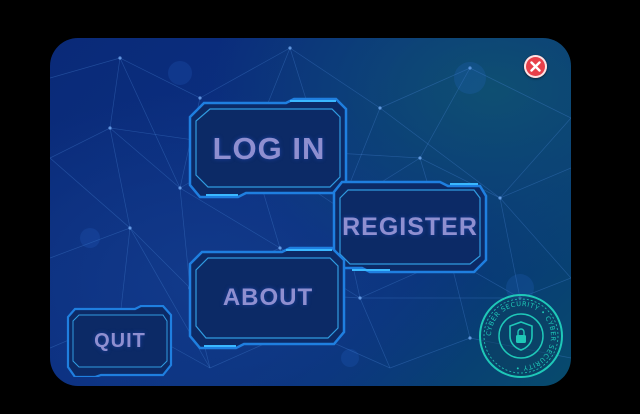 The width and height of the screenshot is (640, 414). I want to click on cyber-security-seal: CYBER SECURITY • CYBER SECURITY •, so click(521, 336).